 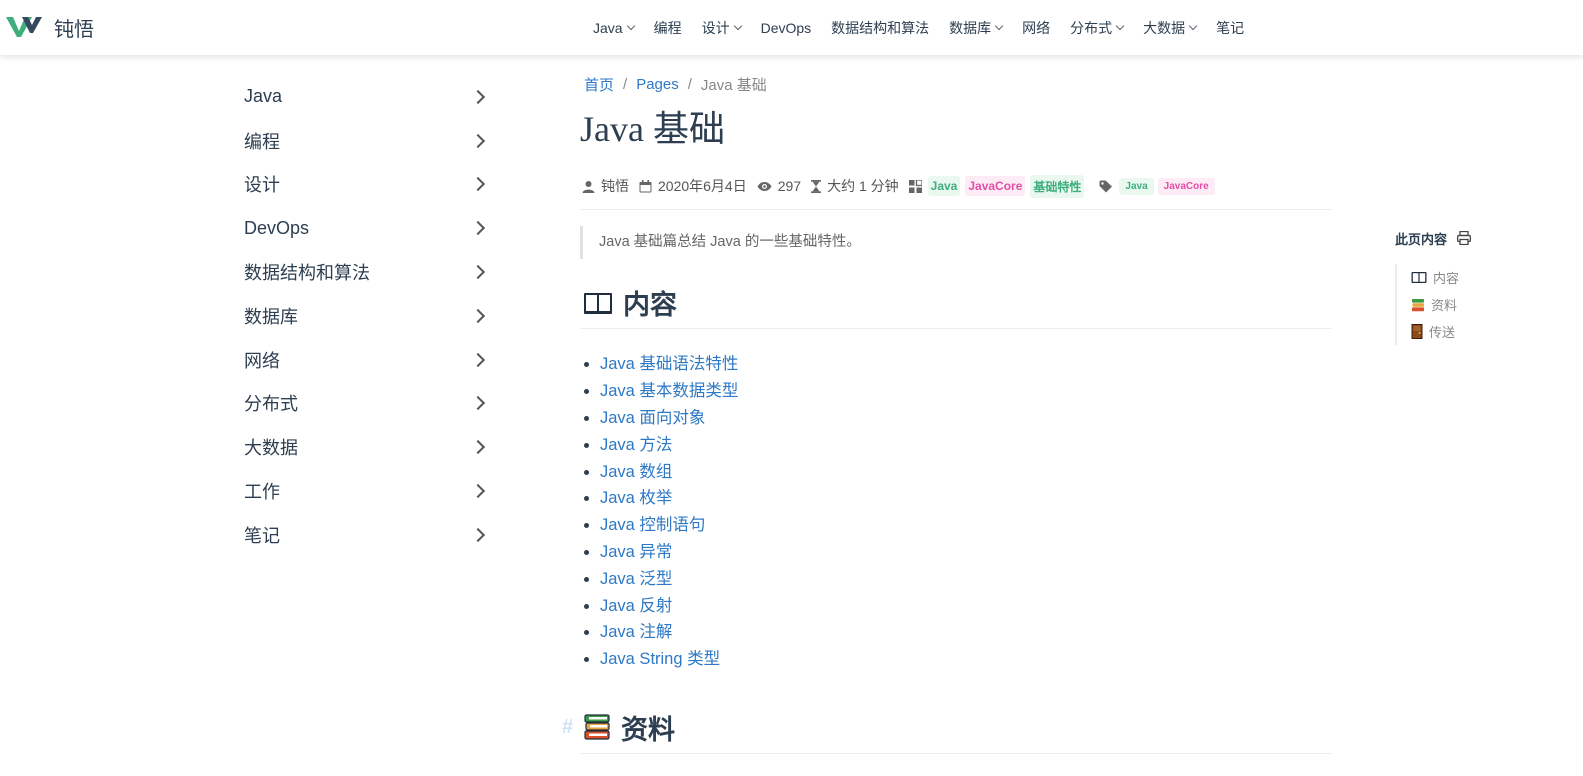 I want to click on toc-header: 此页内容, so click(x=1470, y=238).